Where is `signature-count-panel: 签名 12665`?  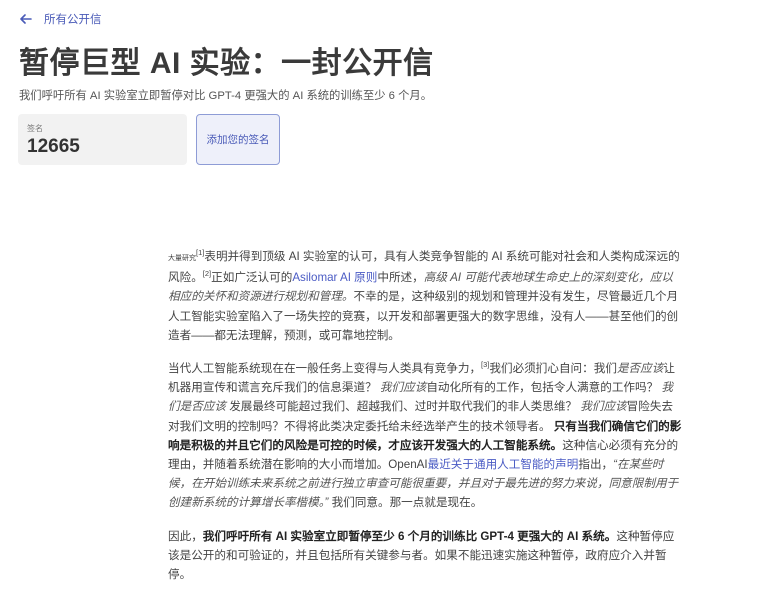 signature-count-panel: 签名 12665 is located at coordinates (102, 139).